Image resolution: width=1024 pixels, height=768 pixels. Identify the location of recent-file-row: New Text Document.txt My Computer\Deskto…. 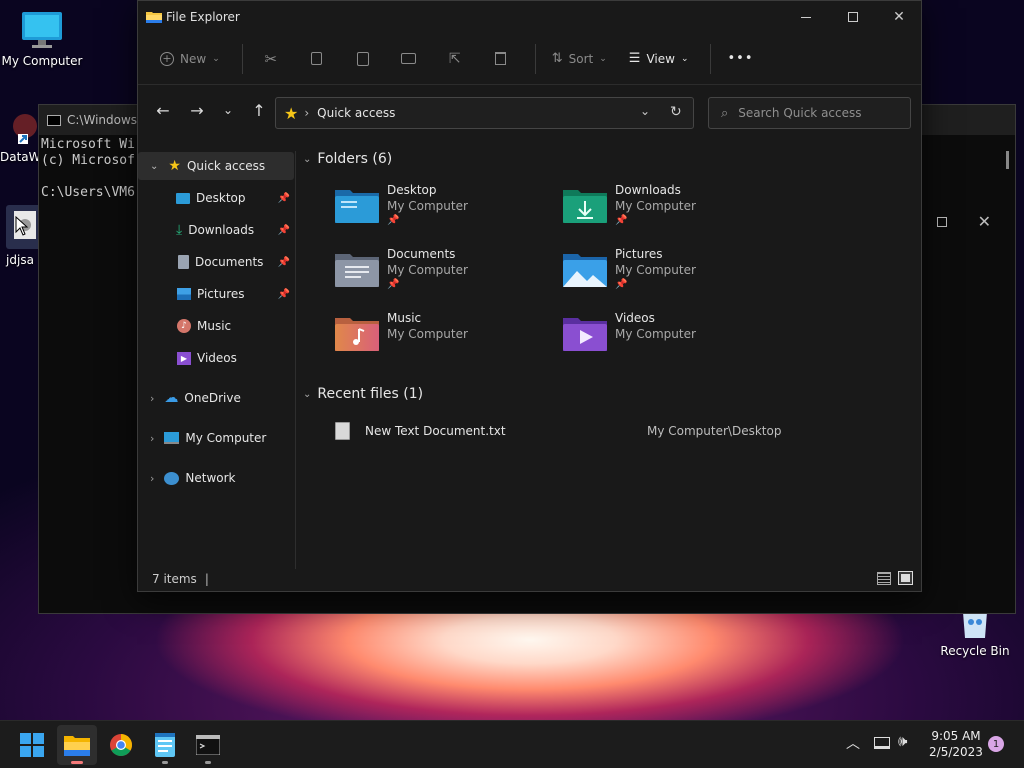
(625, 433).